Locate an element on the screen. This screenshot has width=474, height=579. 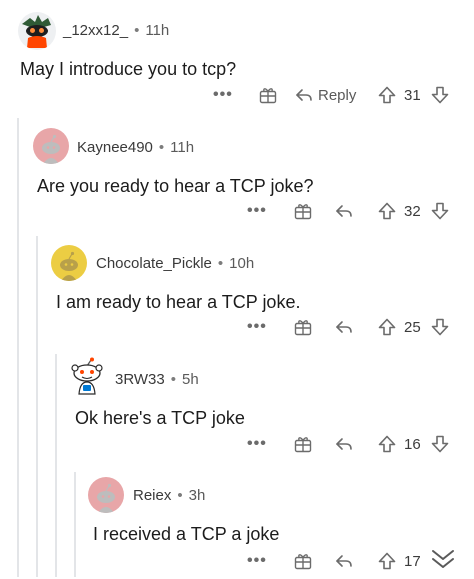
comment-meta: Reiex • 3h is located at coordinates (169, 495).